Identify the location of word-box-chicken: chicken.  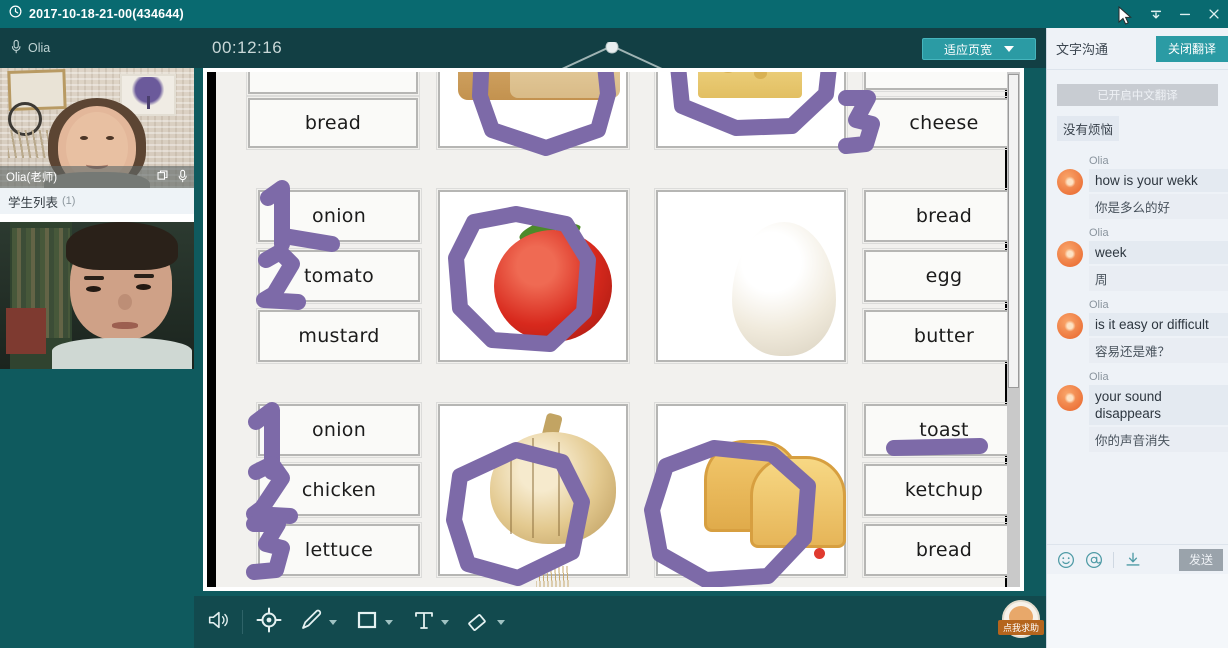
(339, 490).